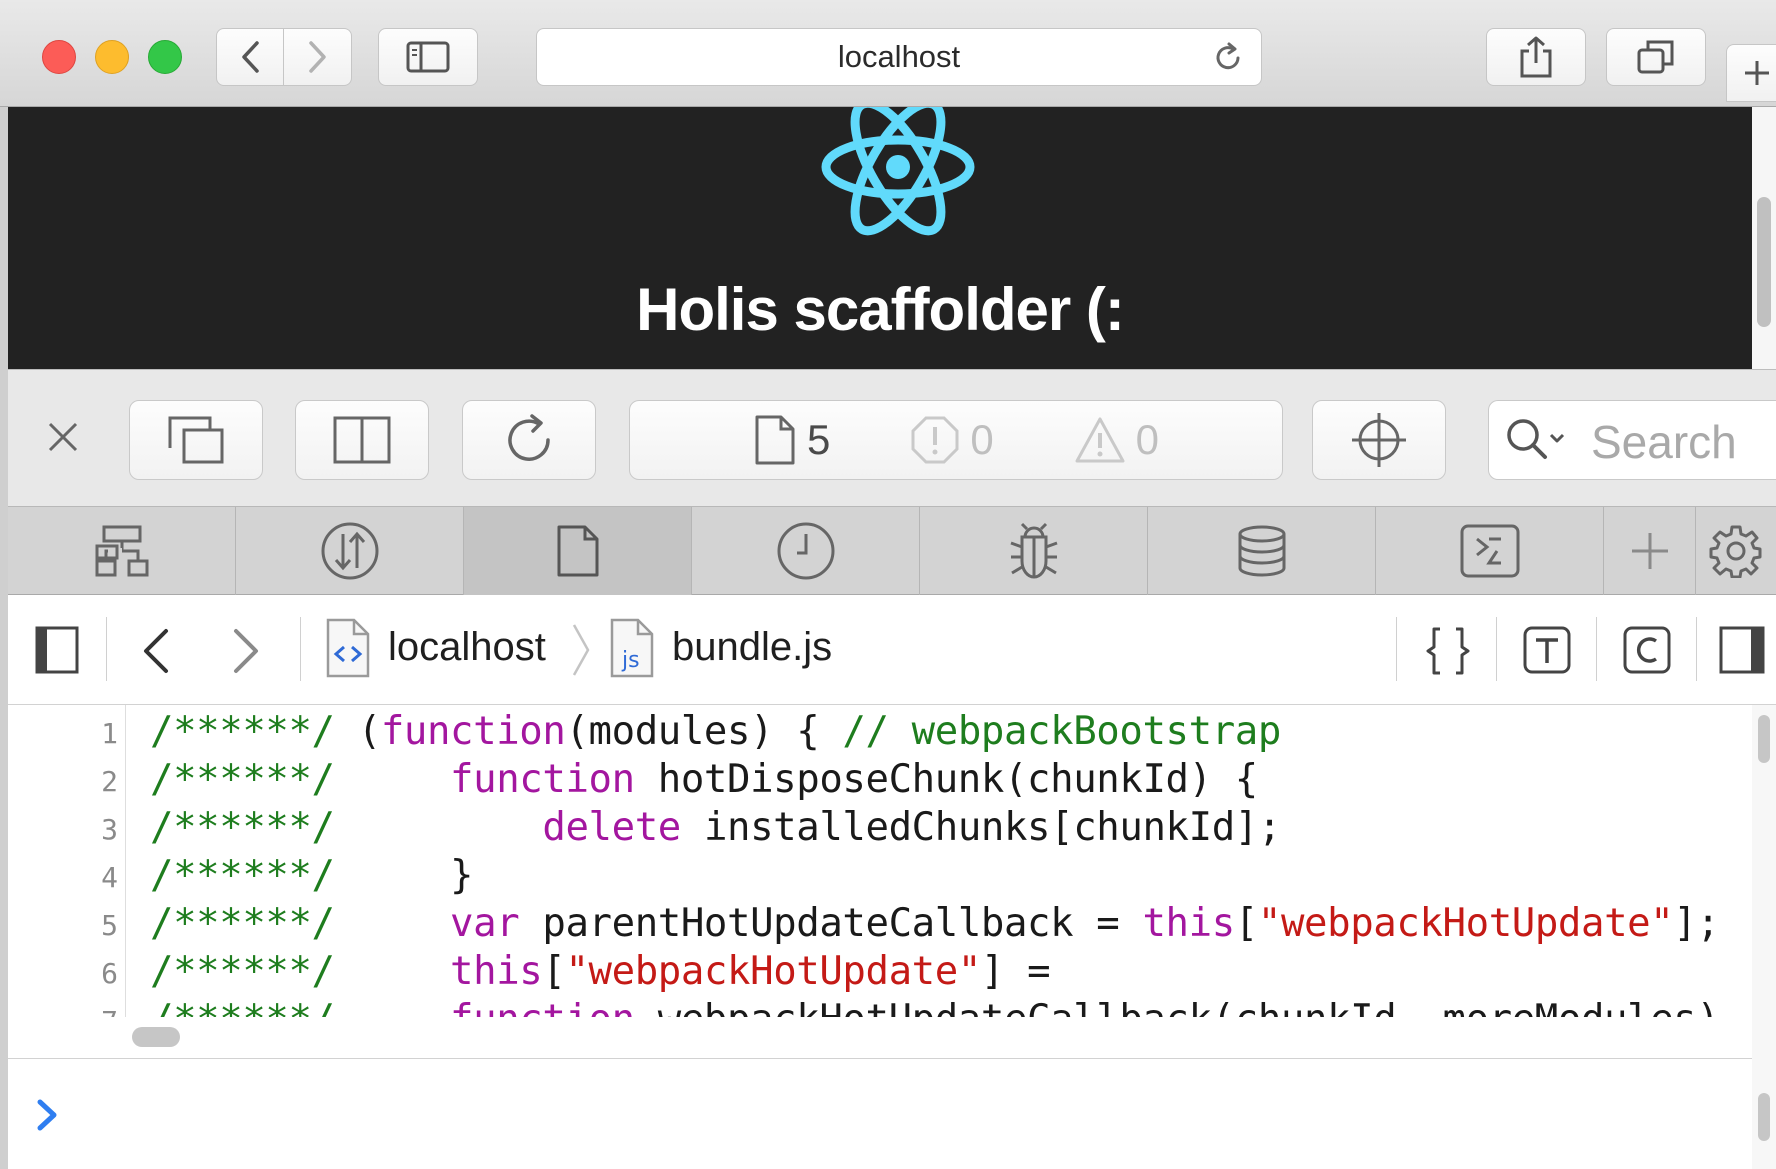 This screenshot has width=1776, height=1169. What do you see at coordinates (57, 650) in the screenshot?
I see `toggle-navigation-sidebar-icon` at bounding box center [57, 650].